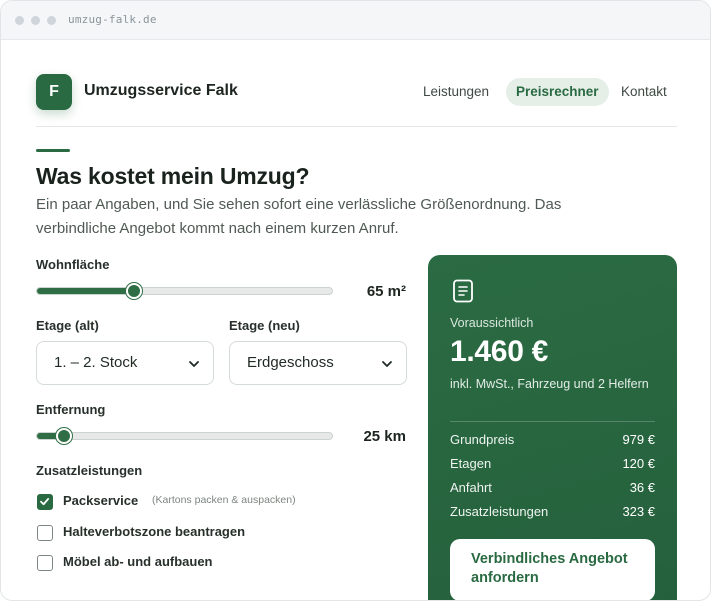  What do you see at coordinates (492, 323) in the screenshot?
I see `estimate-caption: Voraussichtlich` at bounding box center [492, 323].